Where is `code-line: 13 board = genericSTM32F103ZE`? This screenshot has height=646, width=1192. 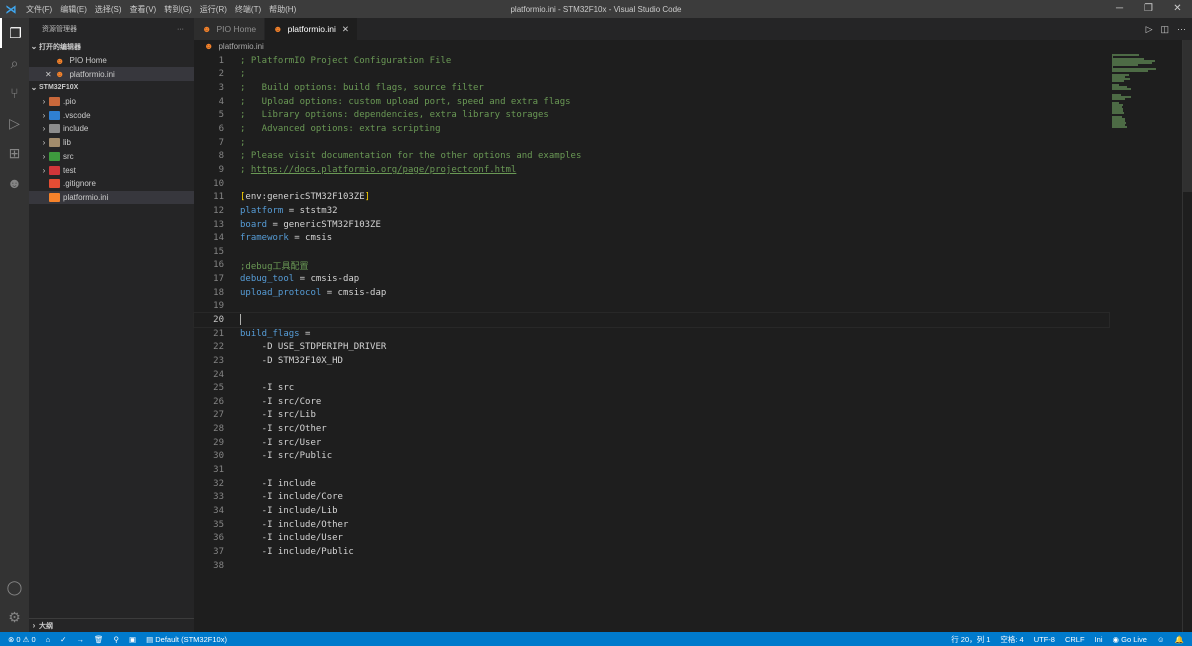 code-line: 13 board = genericSTM32F103ZE is located at coordinates (651, 225).